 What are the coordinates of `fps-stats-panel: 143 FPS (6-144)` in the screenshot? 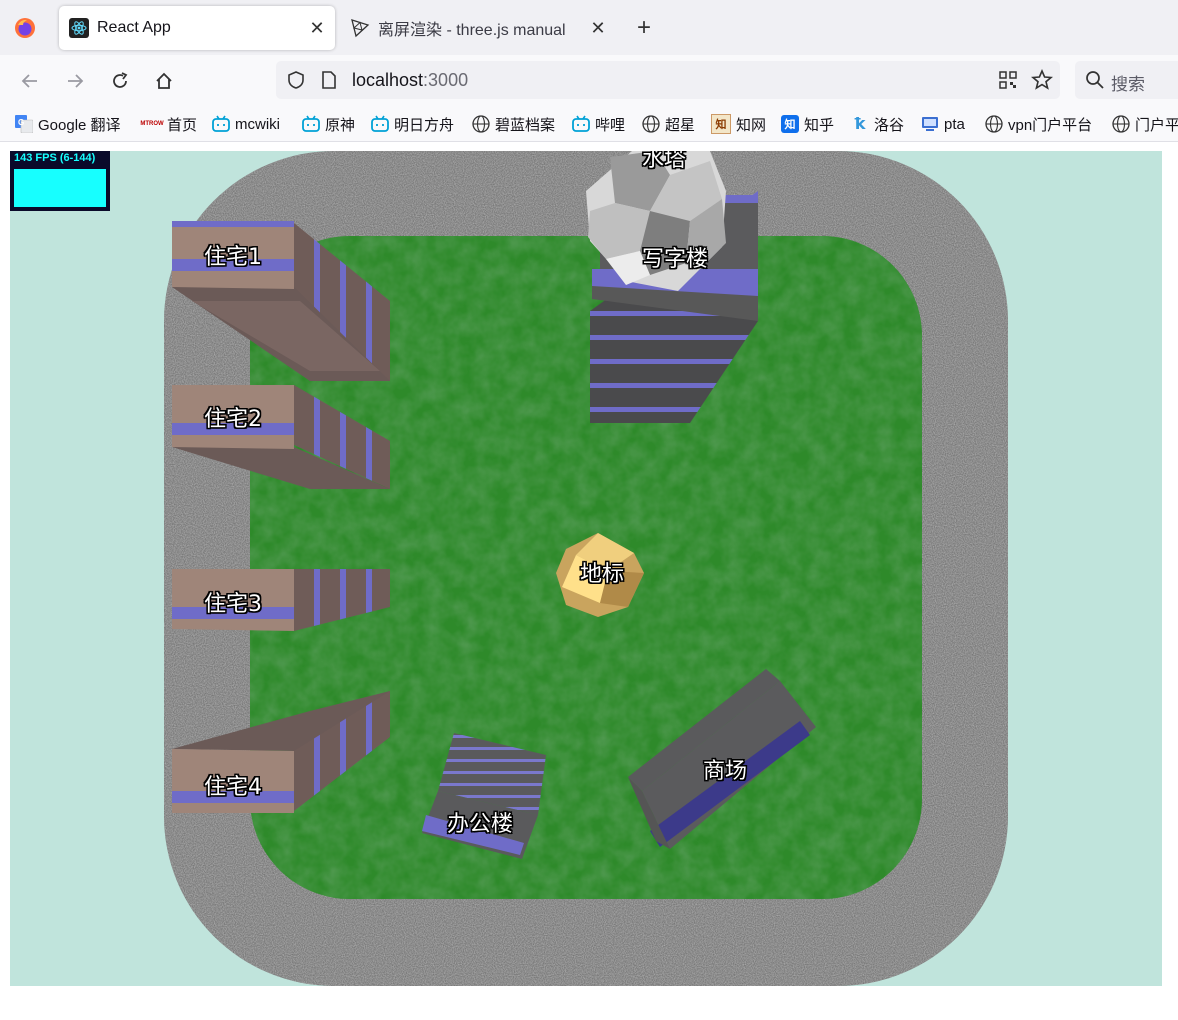 It's located at (60, 181).